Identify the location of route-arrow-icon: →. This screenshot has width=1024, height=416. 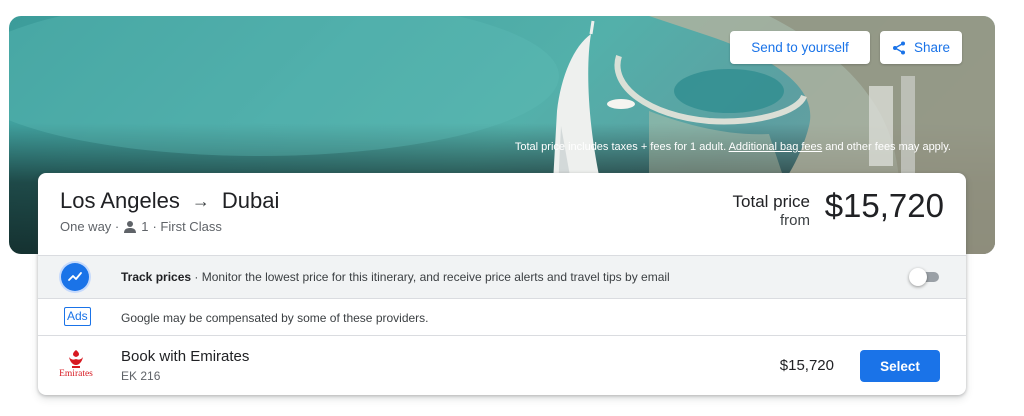
(200, 200).